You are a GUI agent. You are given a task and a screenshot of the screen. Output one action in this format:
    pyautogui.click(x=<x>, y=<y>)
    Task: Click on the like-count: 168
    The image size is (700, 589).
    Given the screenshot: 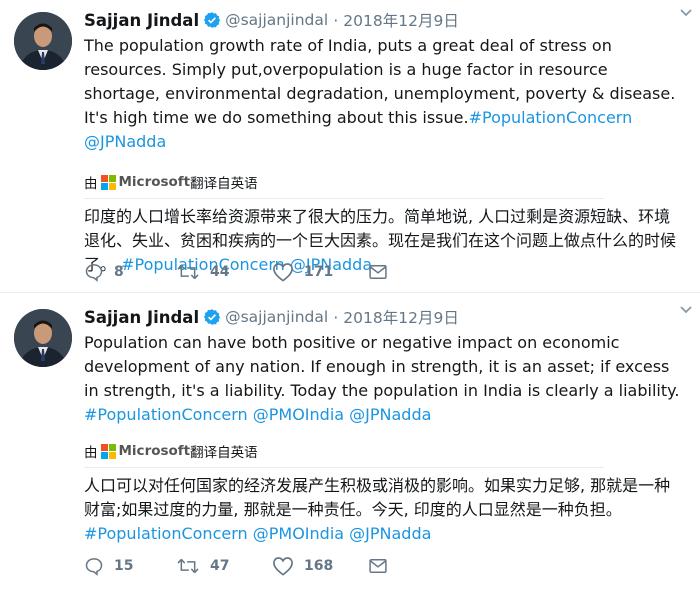 What is the action you would take?
    pyautogui.click(x=319, y=566)
    